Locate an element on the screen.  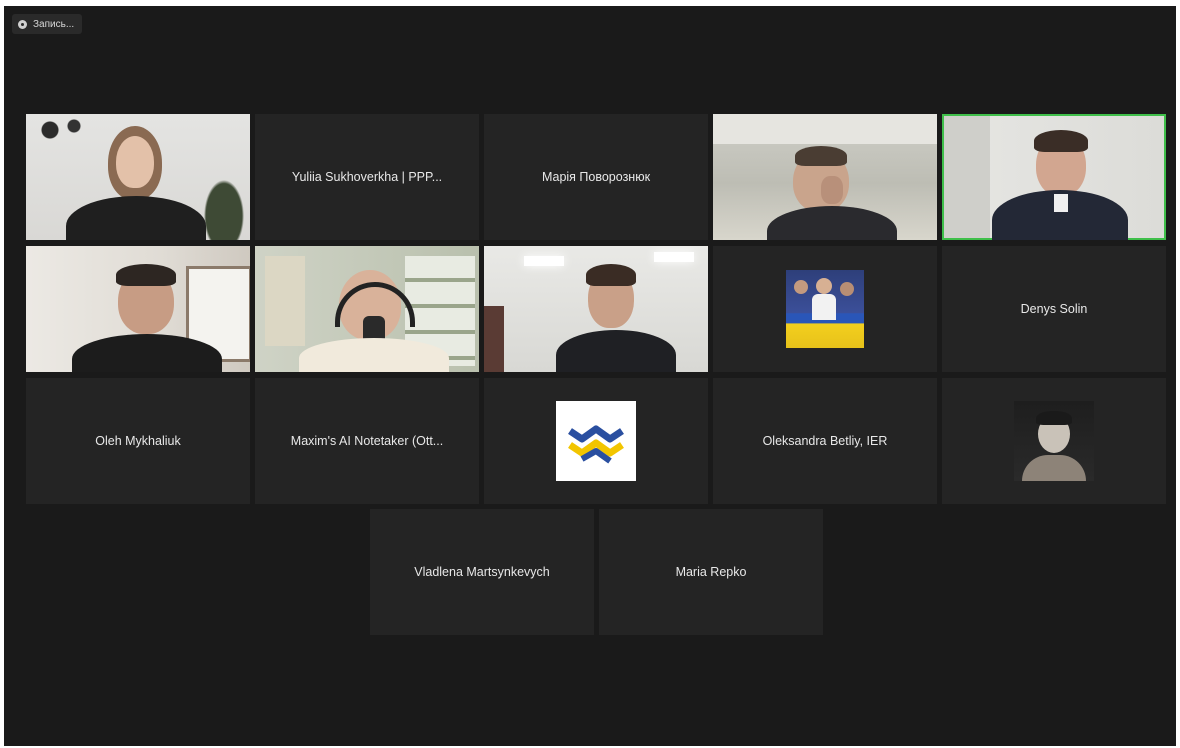
participant-name: Denys Solin is located at coordinates (1054, 309).